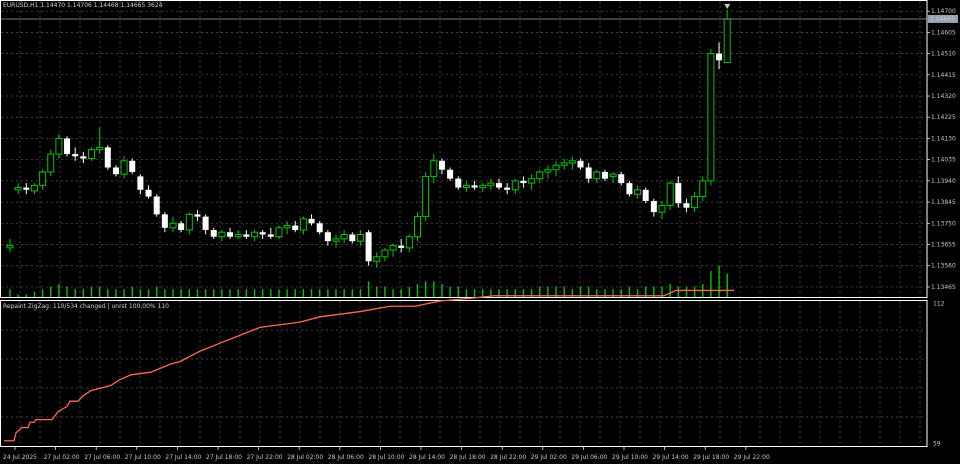  What do you see at coordinates (549, 457) in the screenshot?
I see `time-tick-label: 29 Jul 02:00` at bounding box center [549, 457].